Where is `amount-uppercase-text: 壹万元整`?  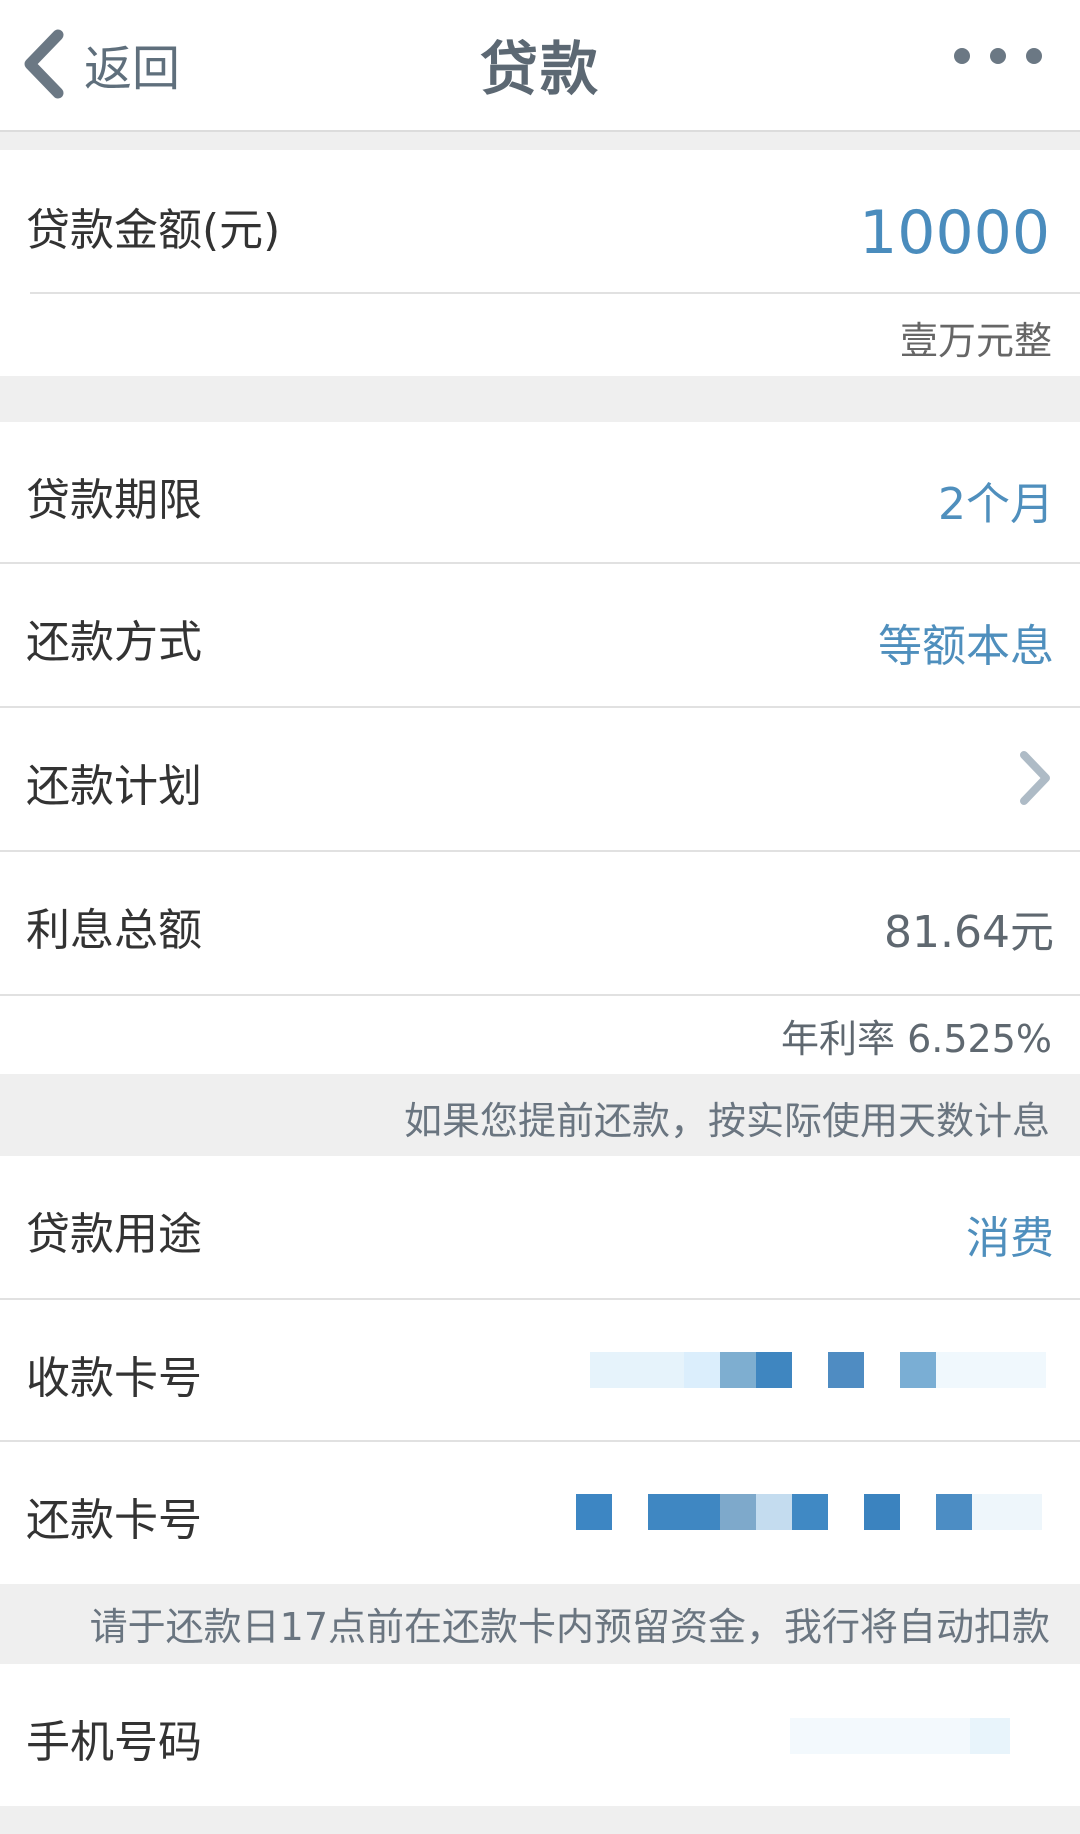
amount-uppercase-text: 壹万元整 is located at coordinates (975, 341).